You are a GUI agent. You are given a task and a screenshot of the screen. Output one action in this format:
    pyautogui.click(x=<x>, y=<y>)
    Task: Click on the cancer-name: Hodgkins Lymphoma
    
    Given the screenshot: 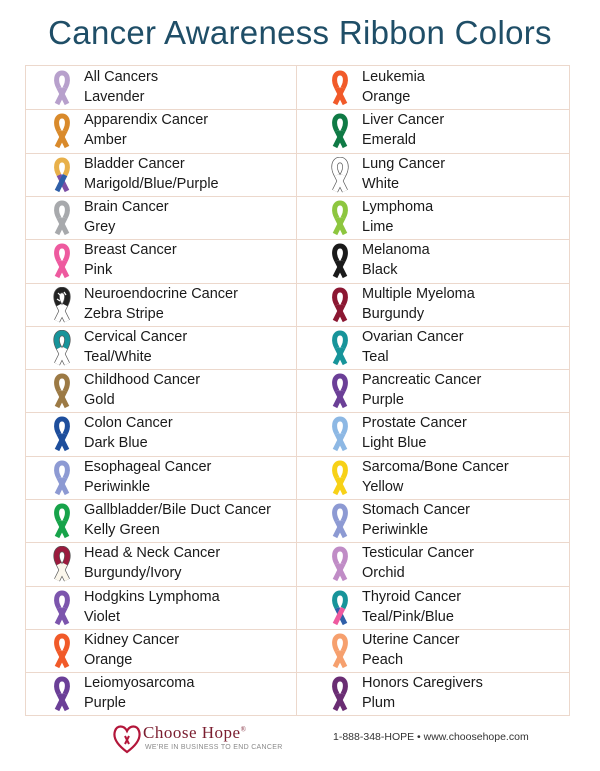 What is the action you would take?
    pyautogui.click(x=152, y=597)
    